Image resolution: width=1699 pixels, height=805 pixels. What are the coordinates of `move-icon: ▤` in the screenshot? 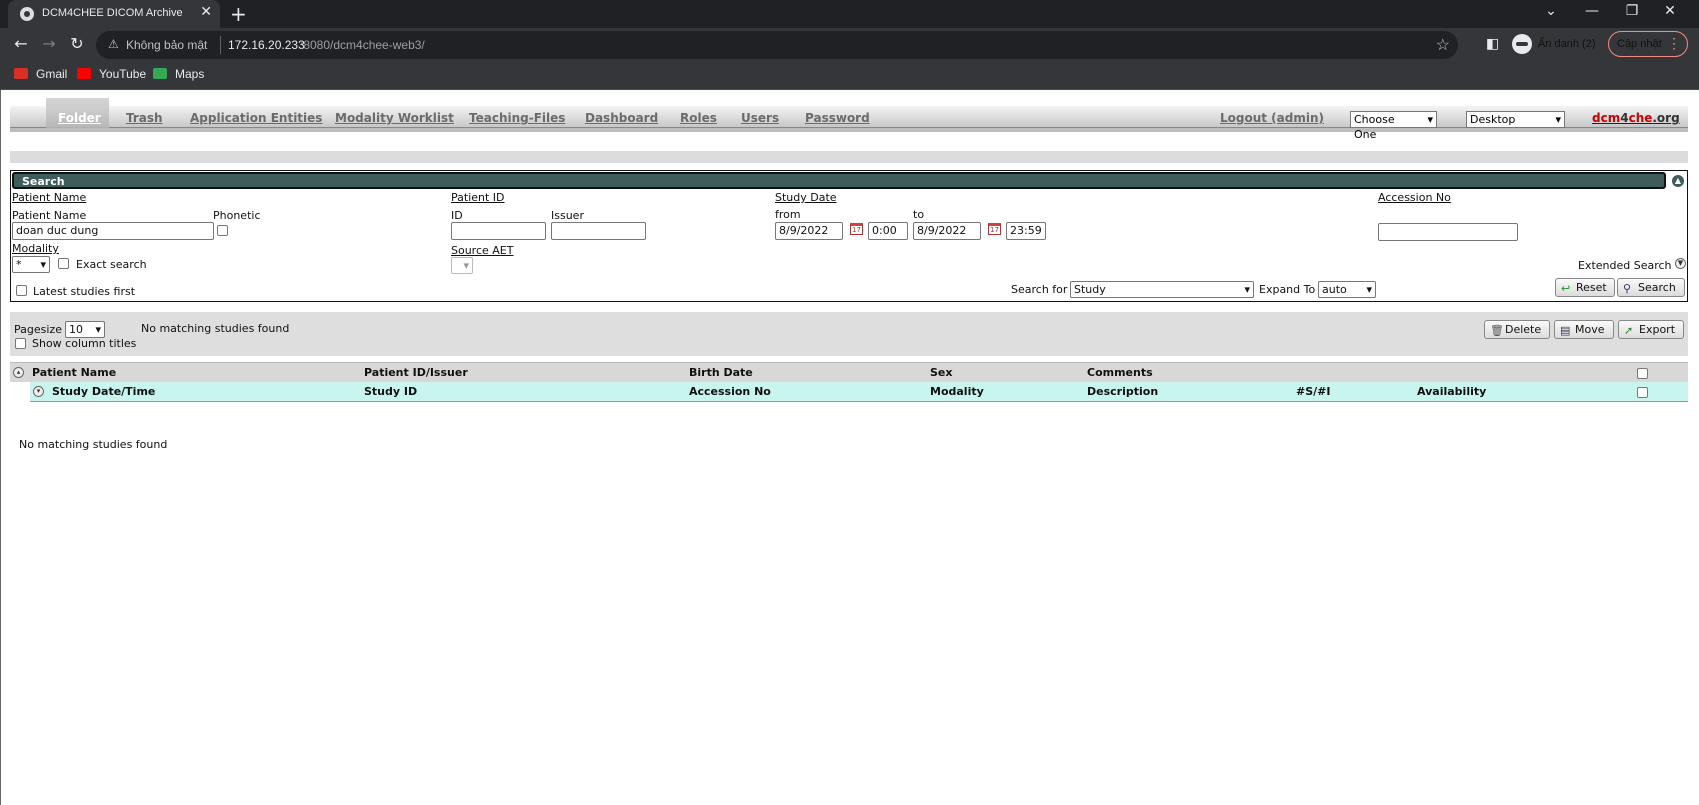 It's located at (1565, 330).